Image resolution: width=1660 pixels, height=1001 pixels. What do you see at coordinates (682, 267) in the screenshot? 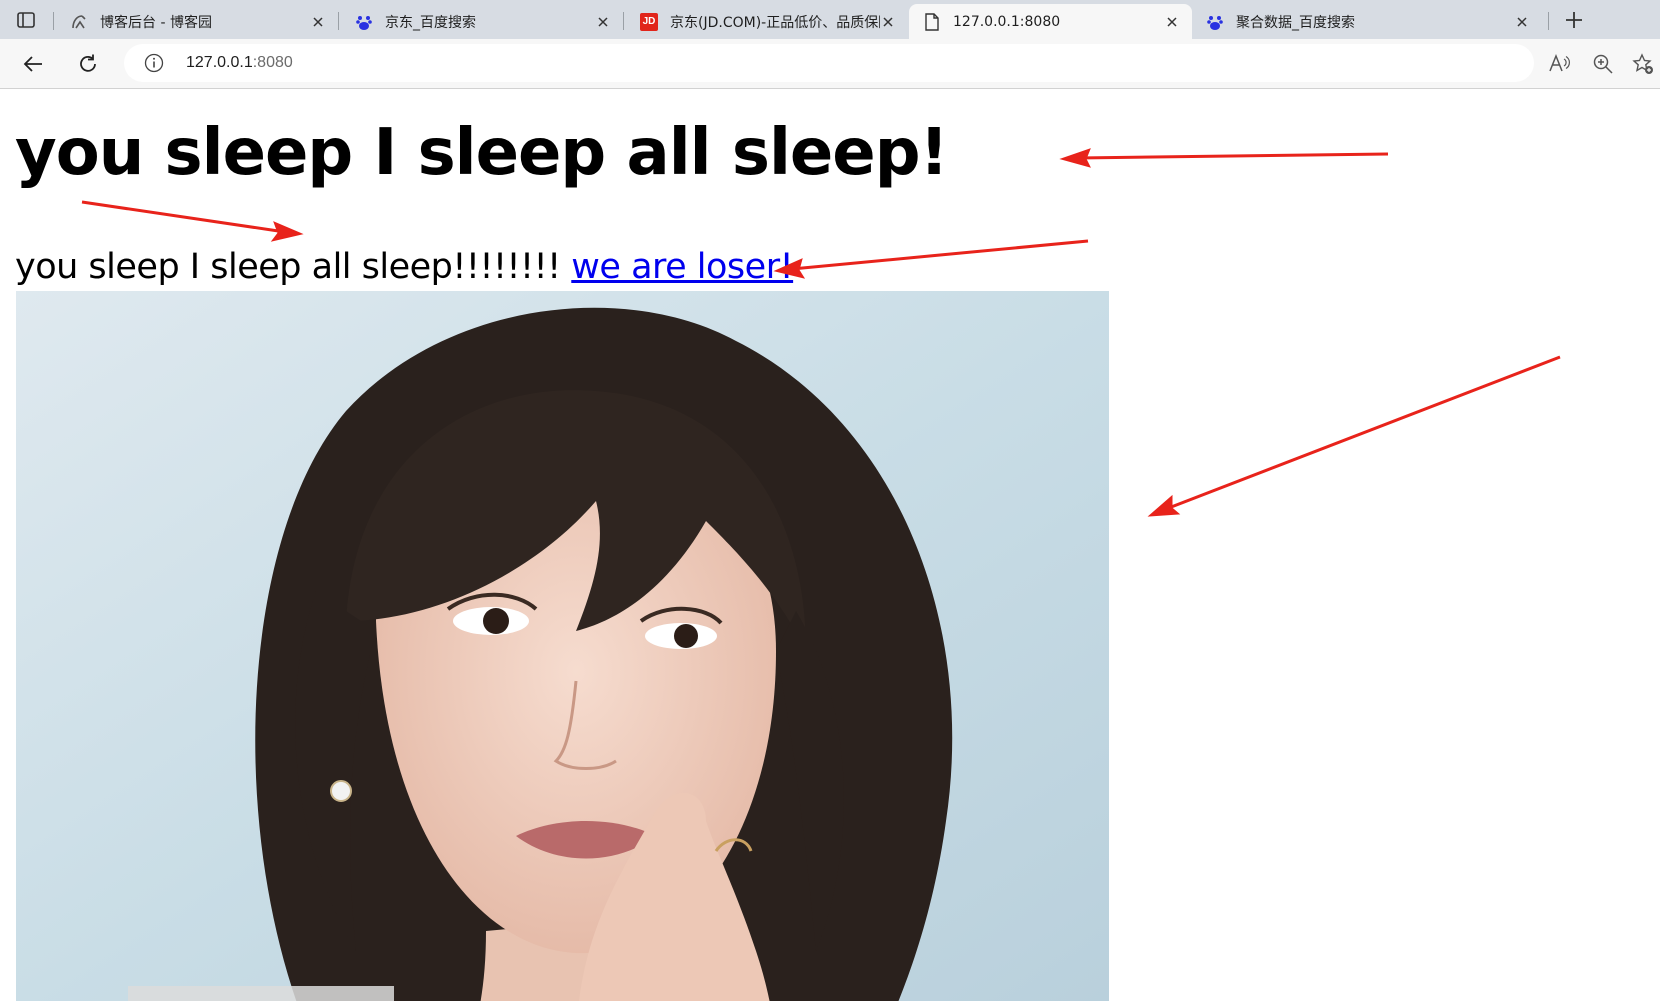
I see `loser-link: we are loser!` at bounding box center [682, 267].